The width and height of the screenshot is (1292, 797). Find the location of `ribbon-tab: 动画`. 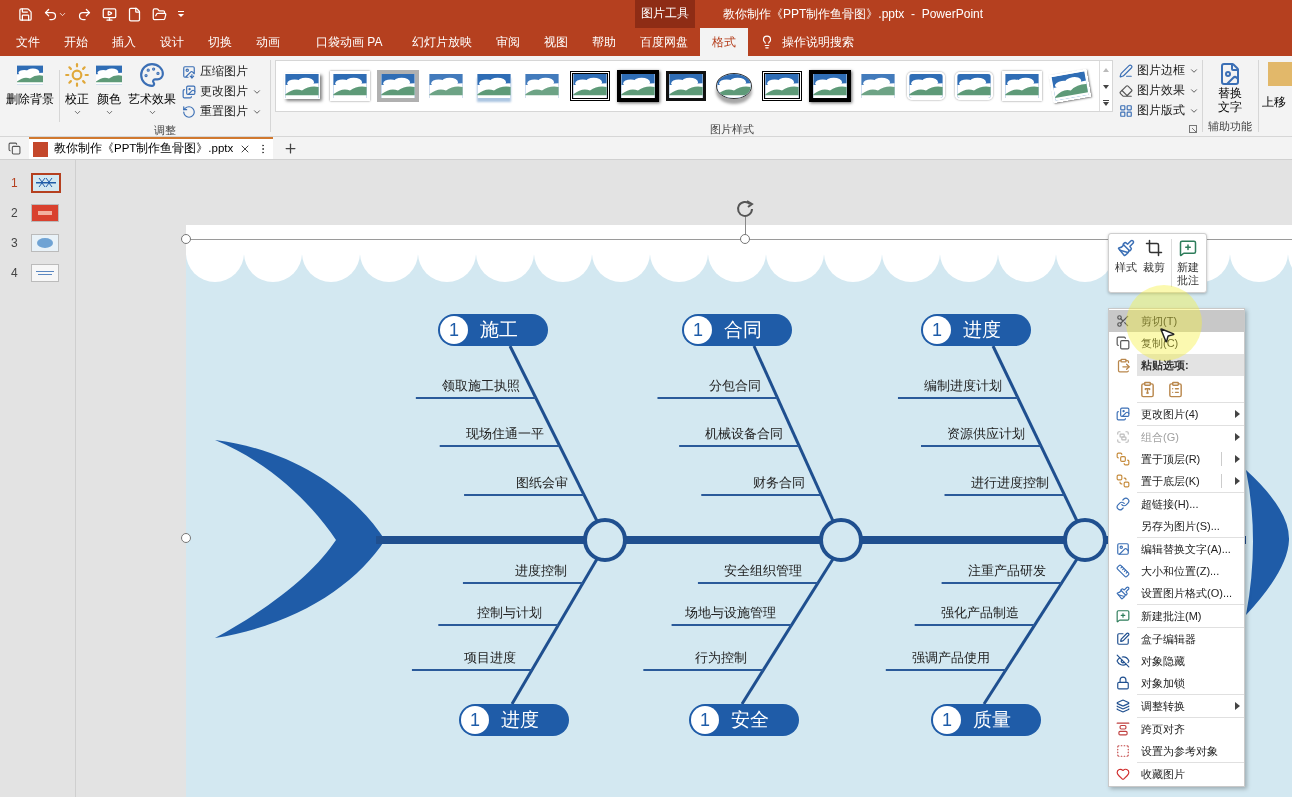

ribbon-tab: 动画 is located at coordinates (268, 42).